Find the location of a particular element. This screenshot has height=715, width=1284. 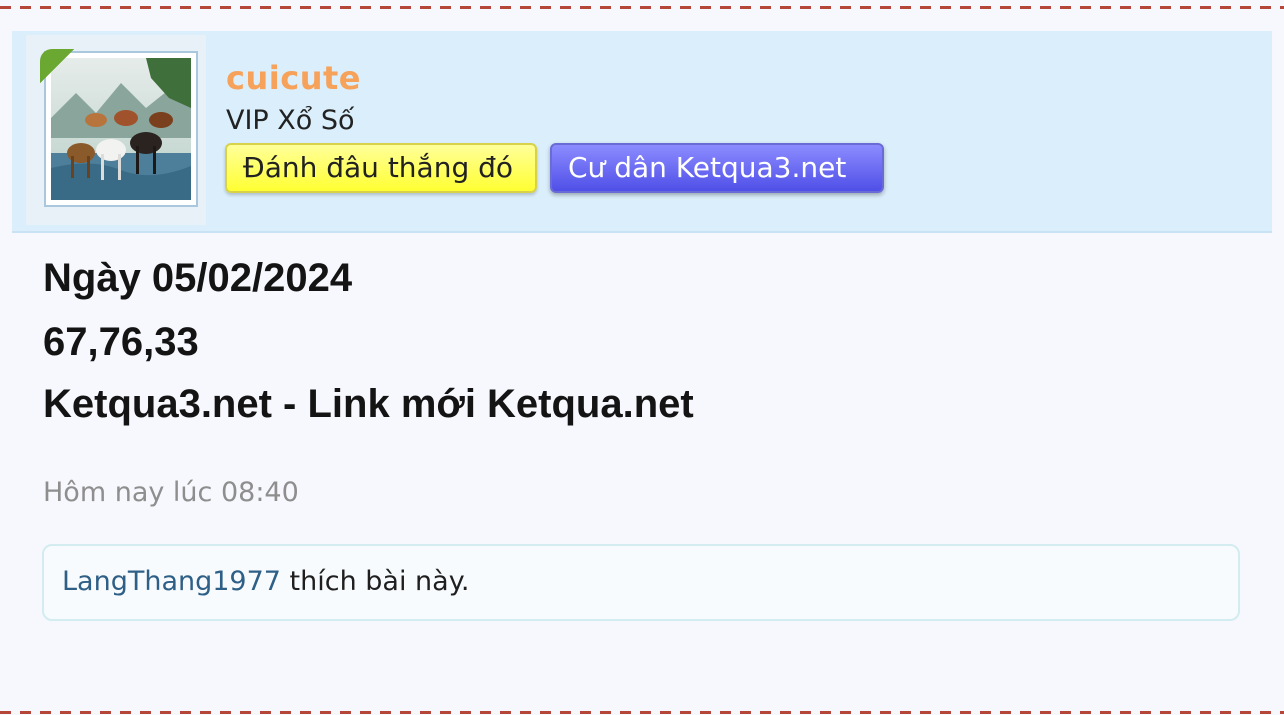

post-message-line: Ketqua3.net - Link mới Ketqua.net is located at coordinates (368, 404).